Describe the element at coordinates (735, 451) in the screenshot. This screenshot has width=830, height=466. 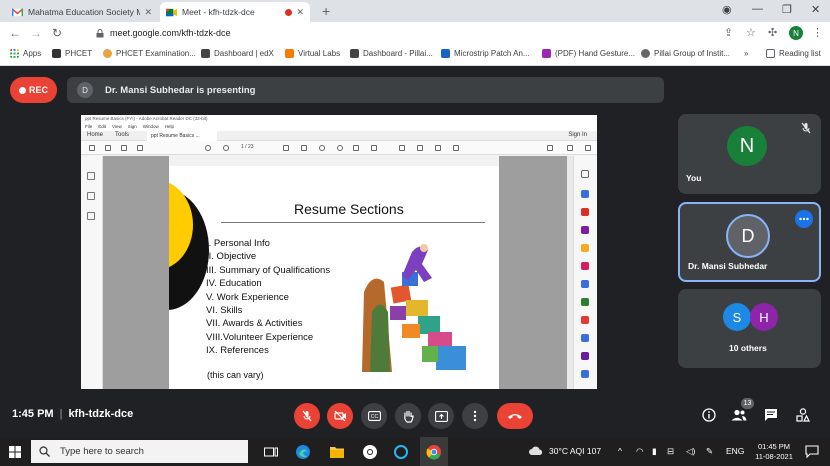
I see `language-indicator: ENG` at that location.